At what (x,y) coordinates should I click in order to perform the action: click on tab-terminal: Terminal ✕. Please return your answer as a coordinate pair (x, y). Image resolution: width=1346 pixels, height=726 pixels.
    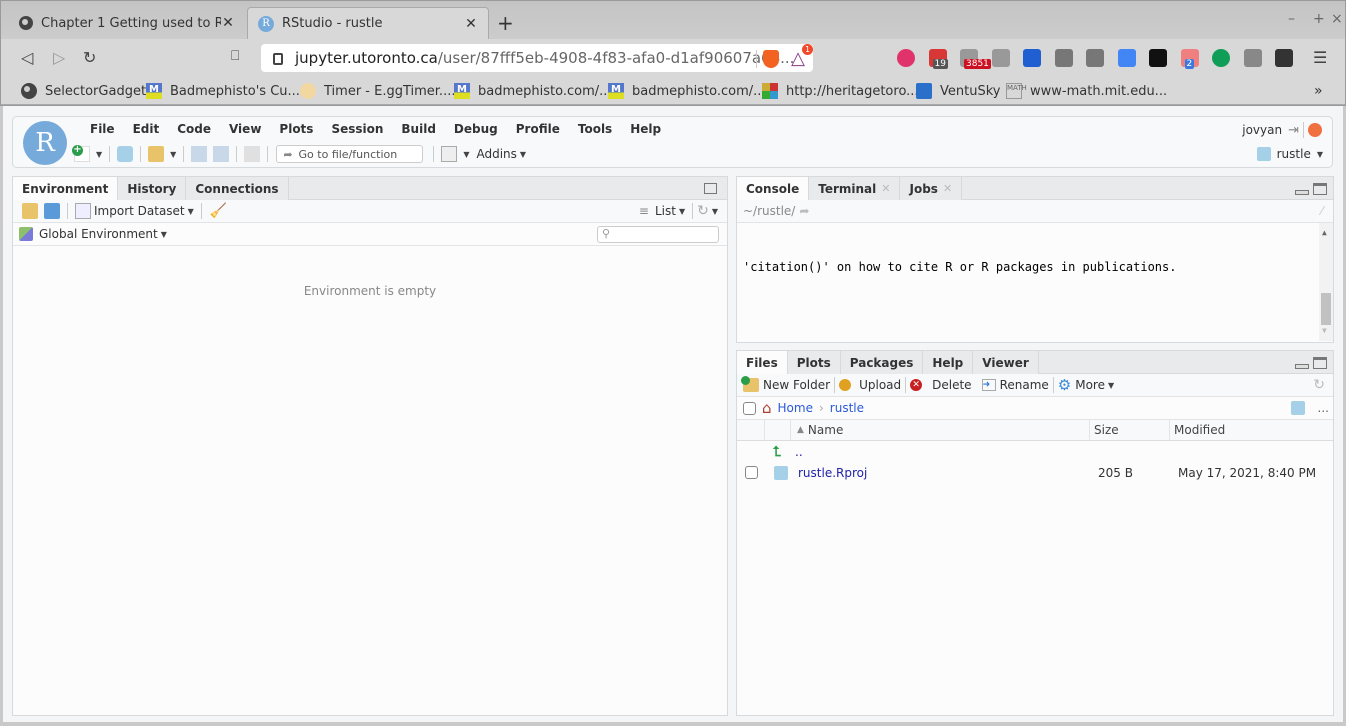
    Looking at the image, I should click on (855, 188).